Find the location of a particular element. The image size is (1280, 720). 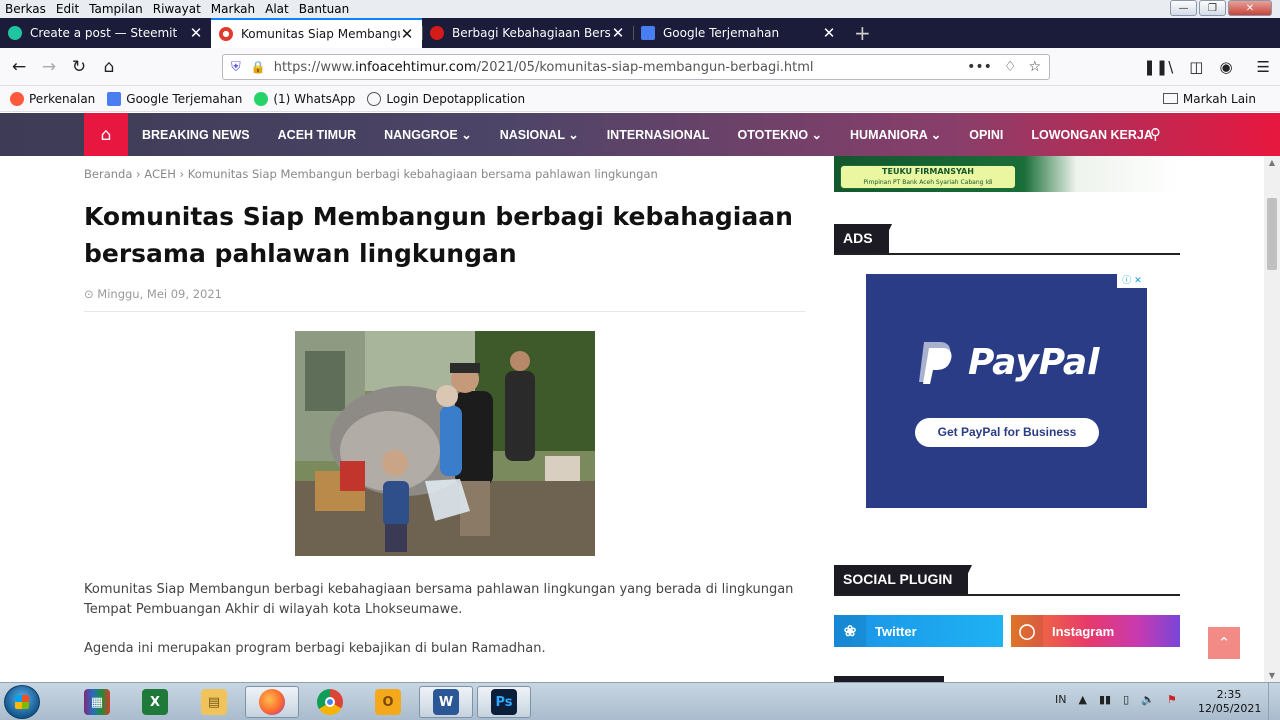

volume-icon: 🔈 is located at coordinates (1148, 699).